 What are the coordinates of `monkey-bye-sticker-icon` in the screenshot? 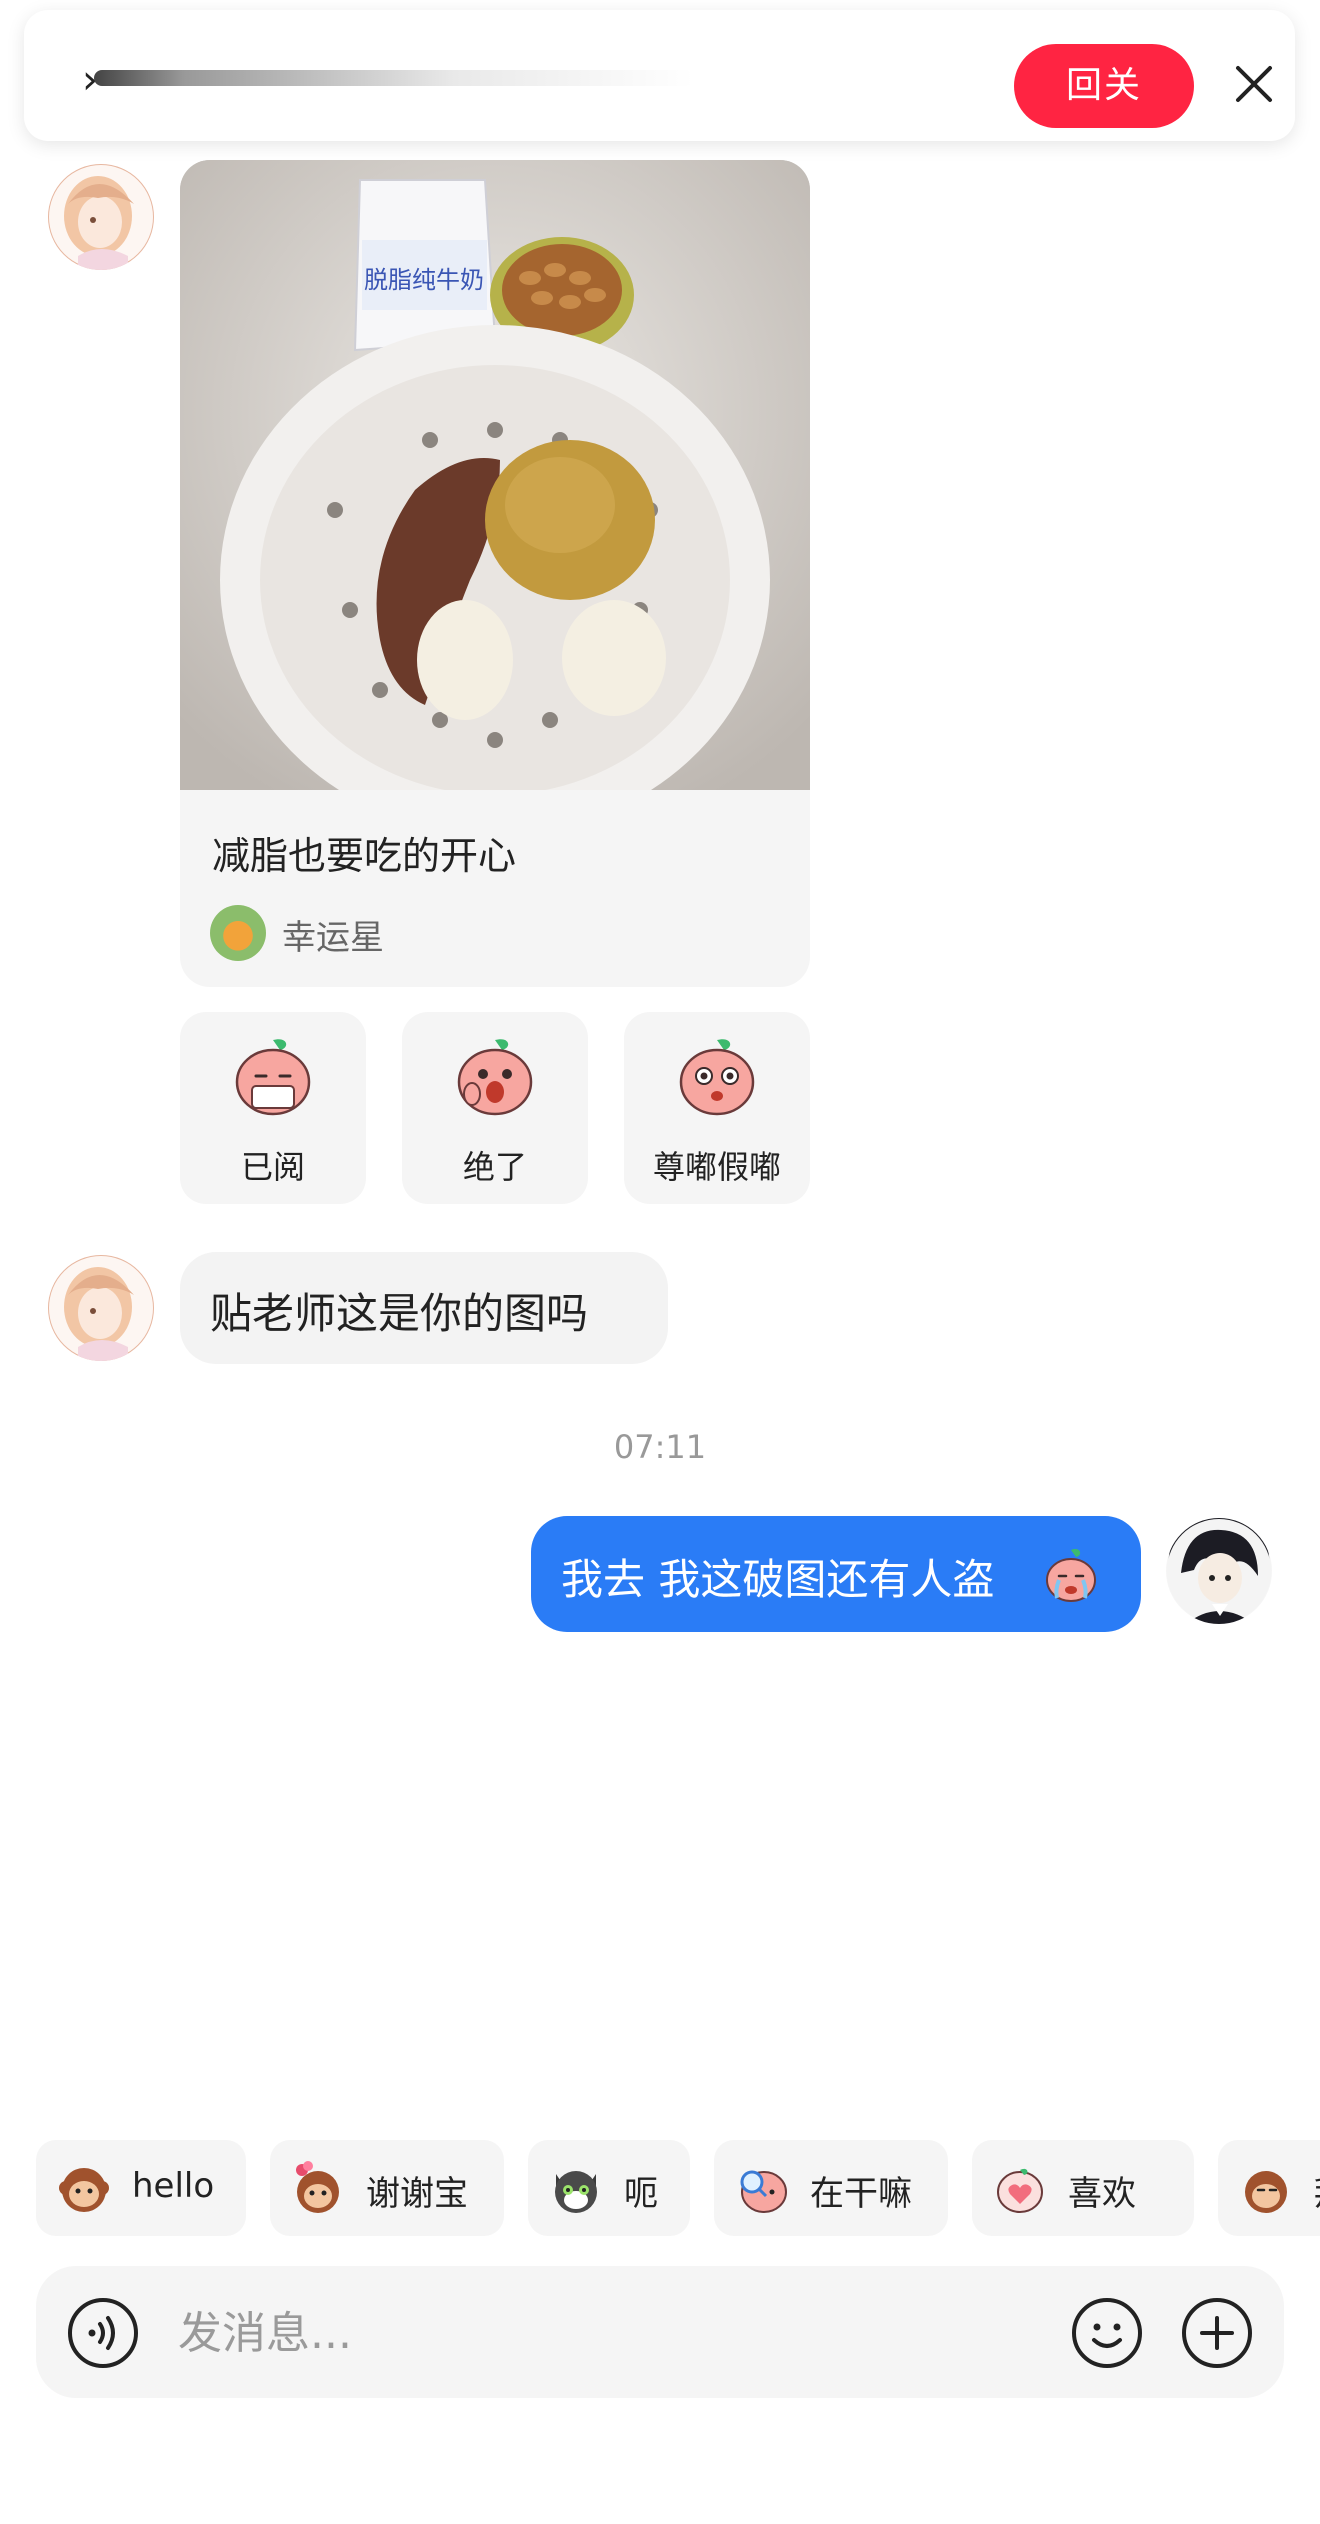 It's located at (1266, 2192).